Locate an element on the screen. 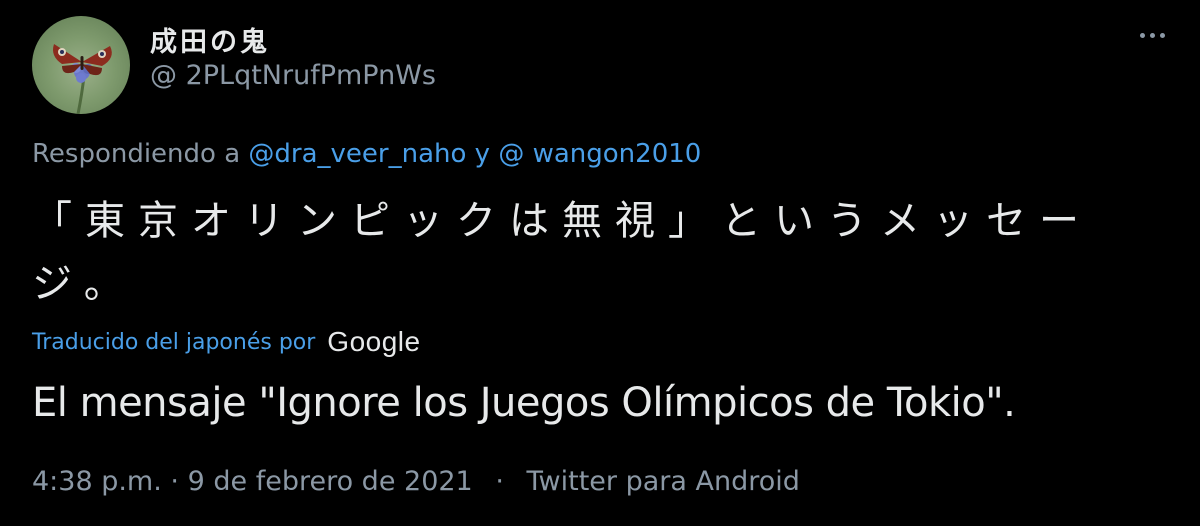  more-horizontal-icon is located at coordinates (1142, 35).